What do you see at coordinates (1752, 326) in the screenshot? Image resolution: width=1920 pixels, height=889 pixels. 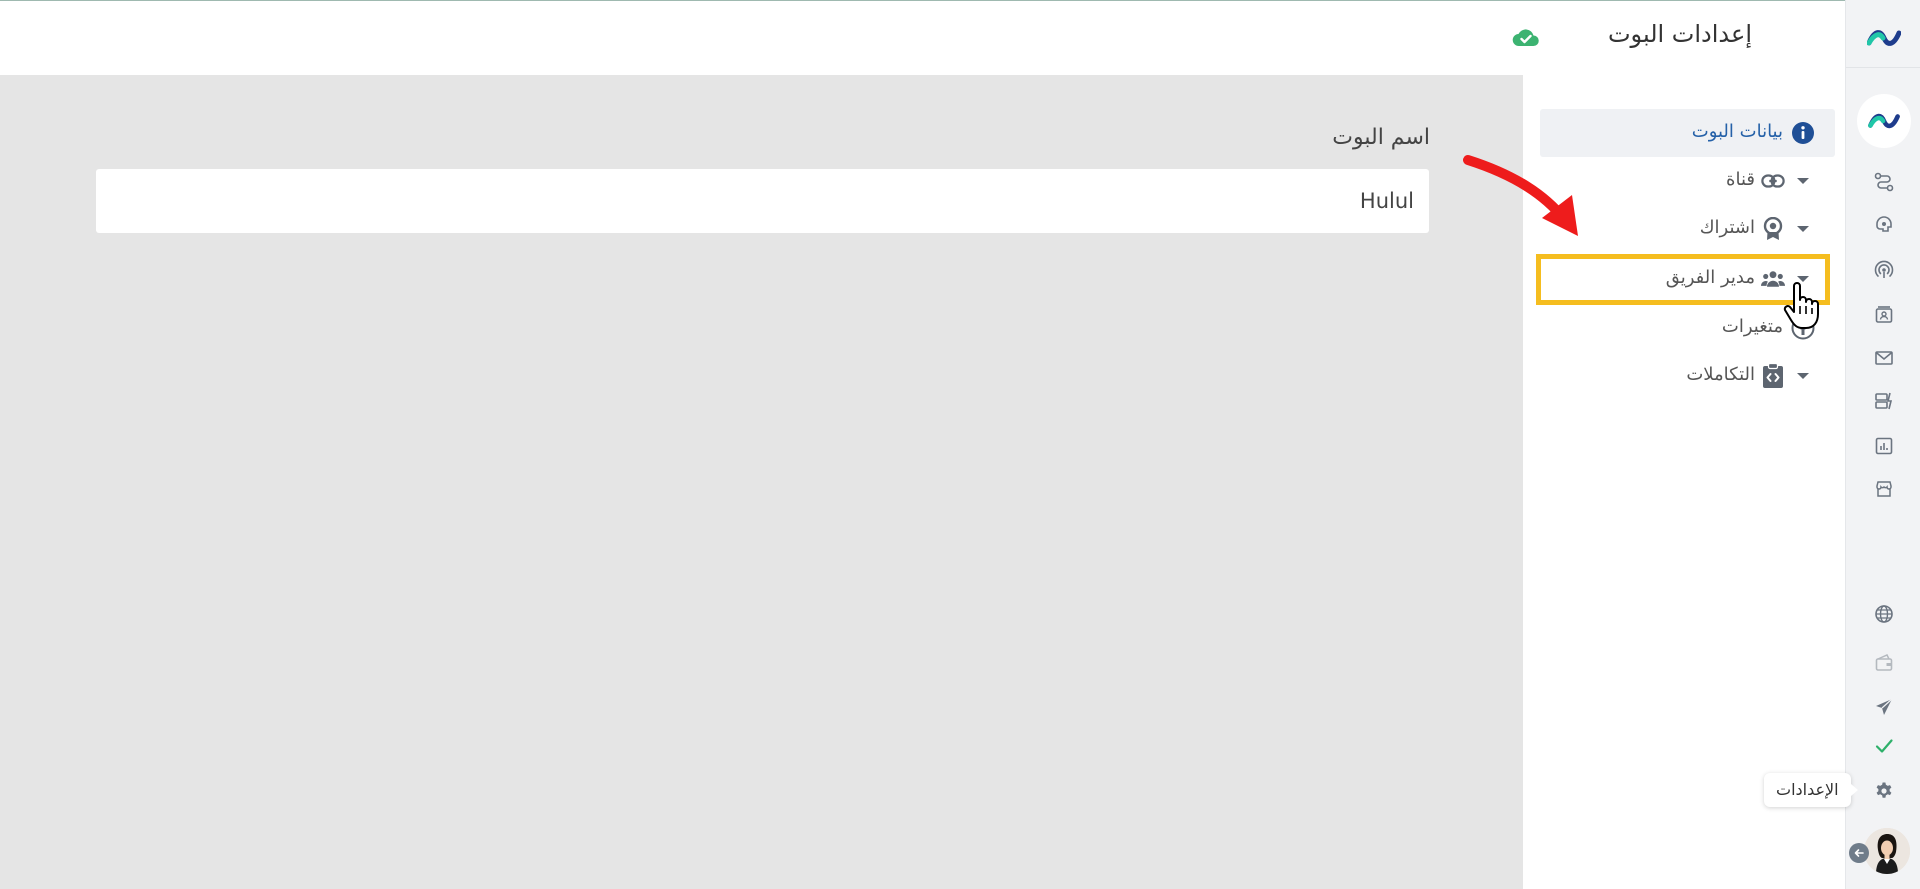 I see `menu-item-label: متغيرات` at bounding box center [1752, 326].